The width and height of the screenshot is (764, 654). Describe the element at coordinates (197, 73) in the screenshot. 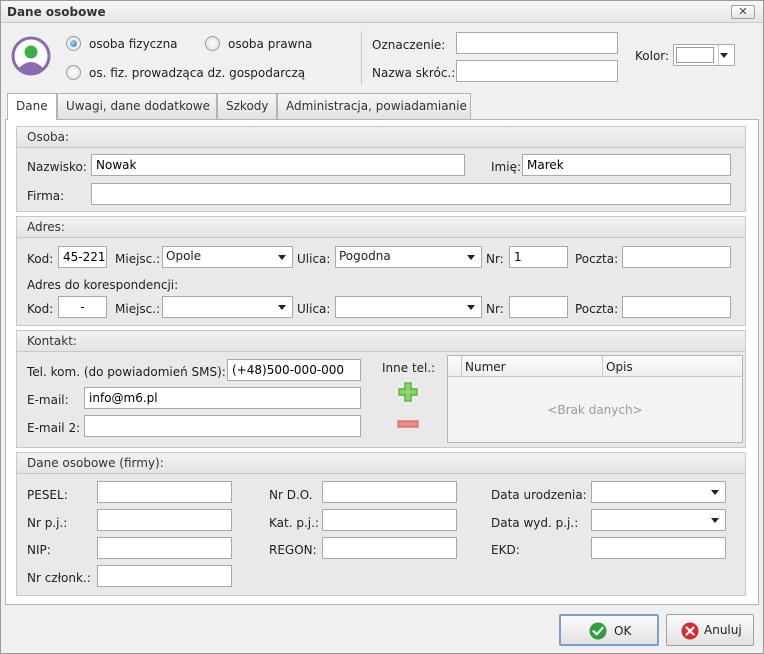

I see `radio-dzialalnosc-label: os. fiz. prowadząca dz. gospodarczą` at that location.